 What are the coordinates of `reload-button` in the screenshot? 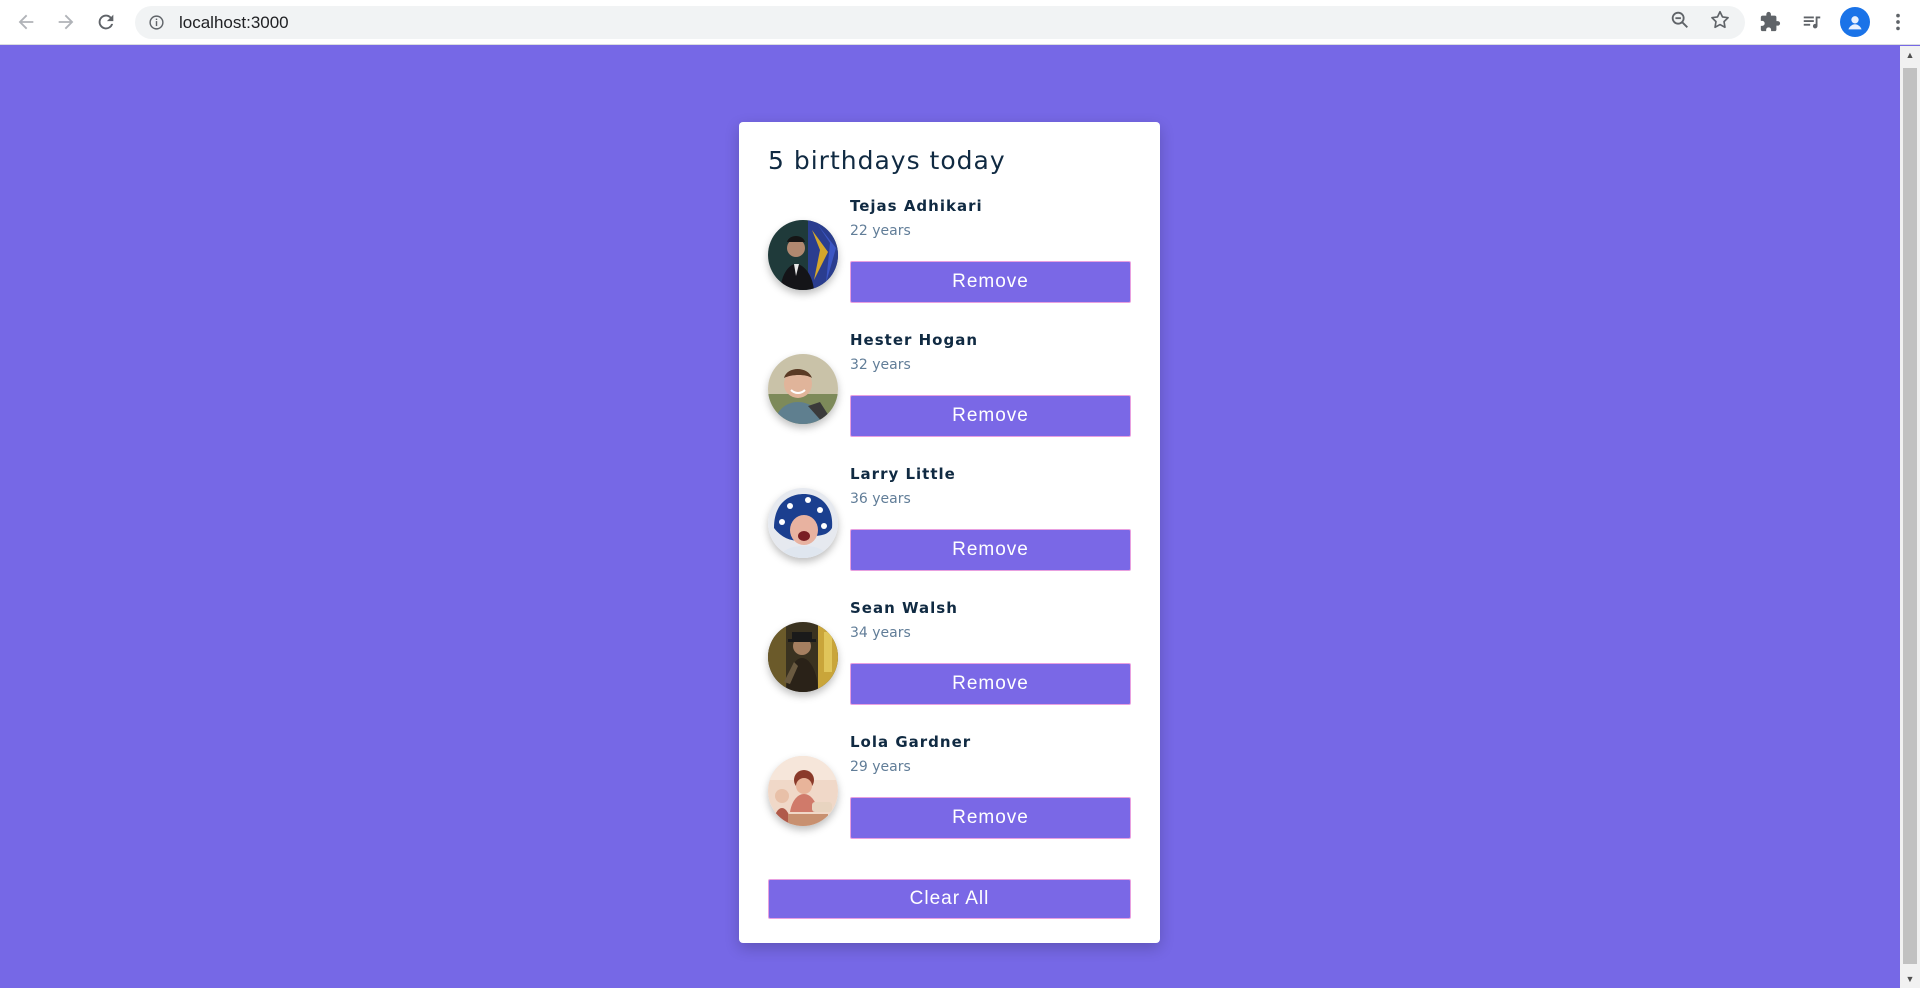 It's located at (106, 22).